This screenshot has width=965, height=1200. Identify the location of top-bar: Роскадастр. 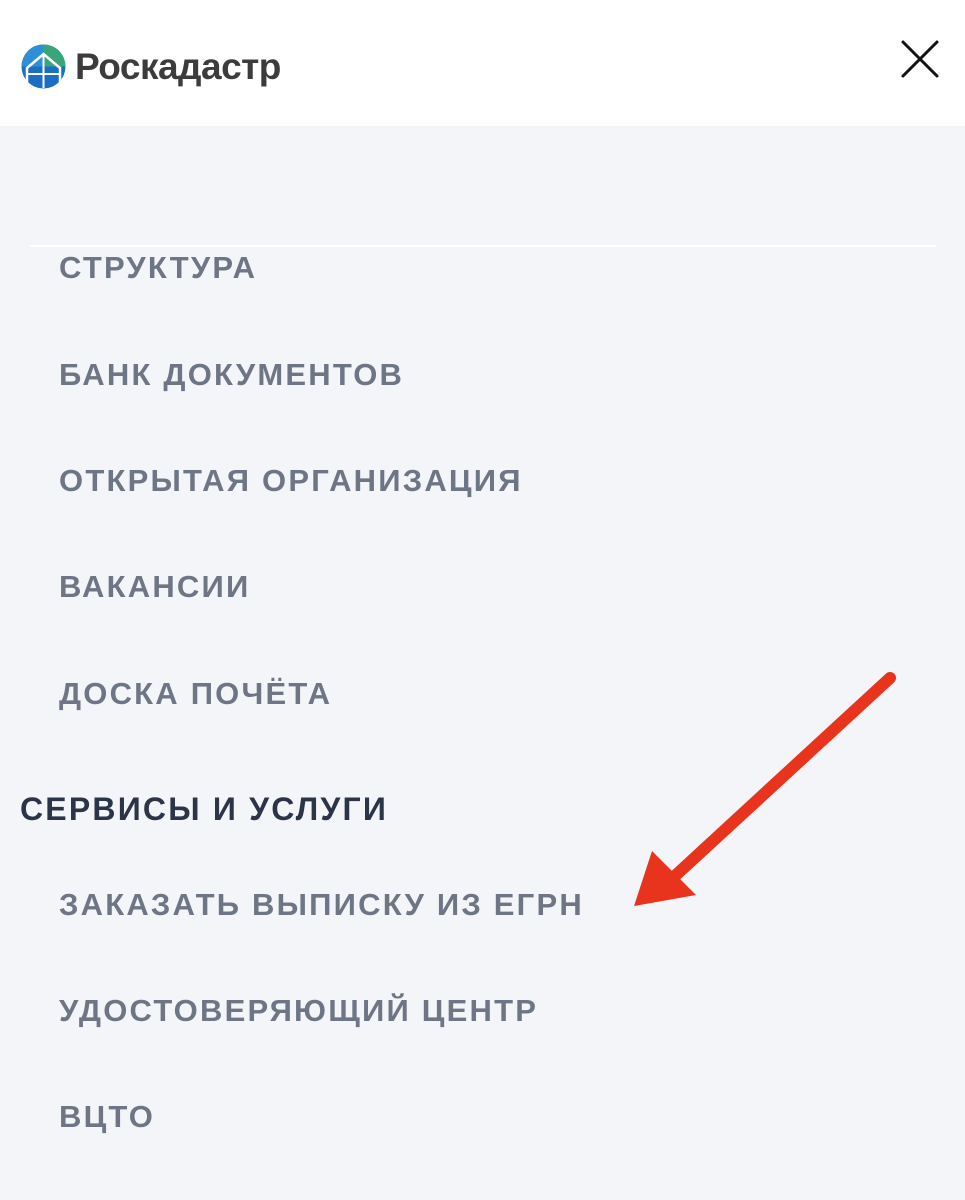
(482, 63).